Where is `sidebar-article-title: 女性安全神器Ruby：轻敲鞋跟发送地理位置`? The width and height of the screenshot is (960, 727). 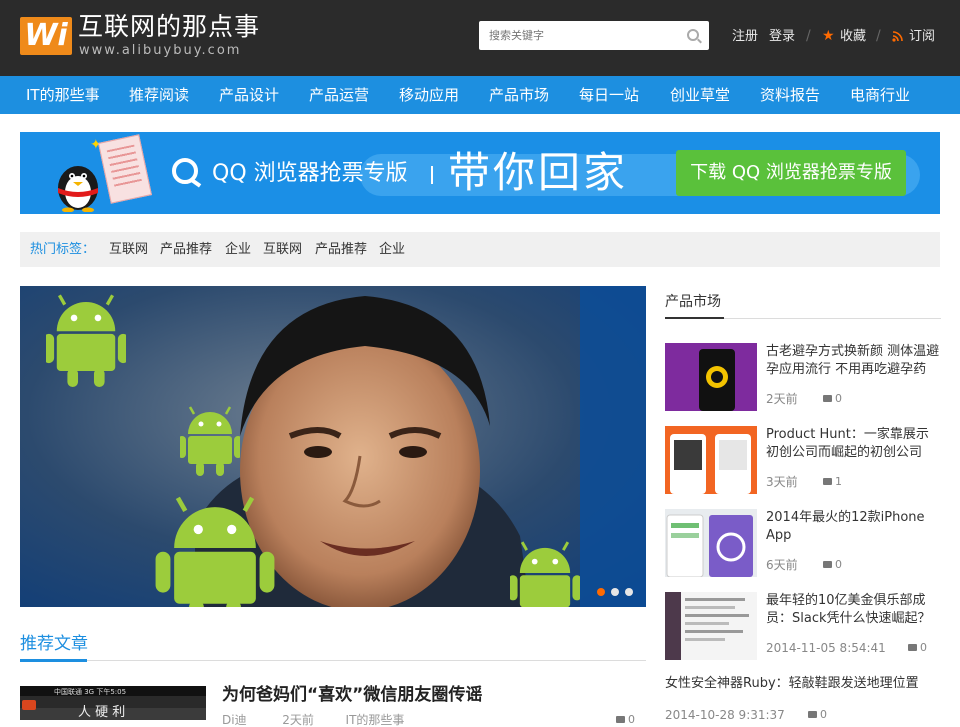
sidebar-article-title: 女性安全神器Ruby：轻敲鞋跟发送地理位置 is located at coordinates (792, 684).